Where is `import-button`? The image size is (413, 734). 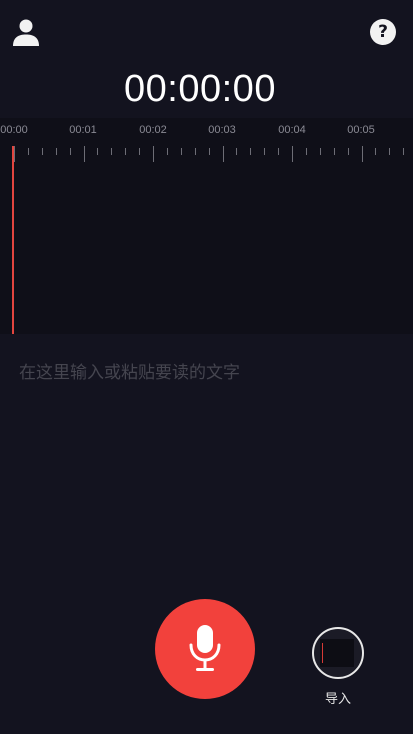
import-button is located at coordinates (338, 653).